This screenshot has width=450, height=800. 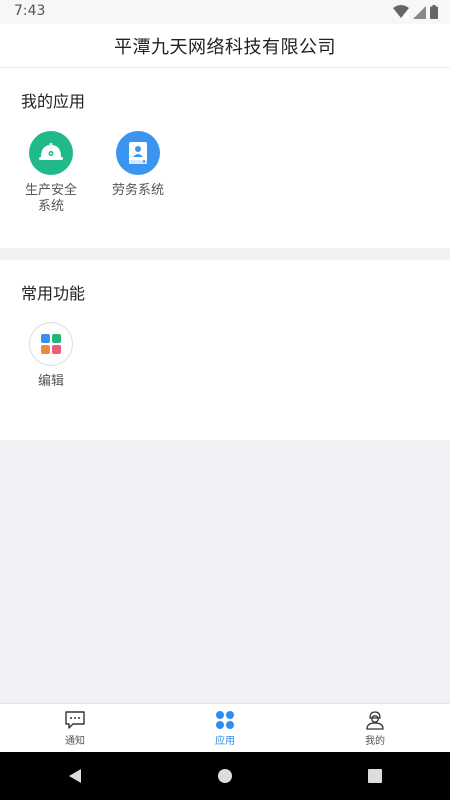 I want to click on status-bar: 7:43, so click(x=225, y=12).